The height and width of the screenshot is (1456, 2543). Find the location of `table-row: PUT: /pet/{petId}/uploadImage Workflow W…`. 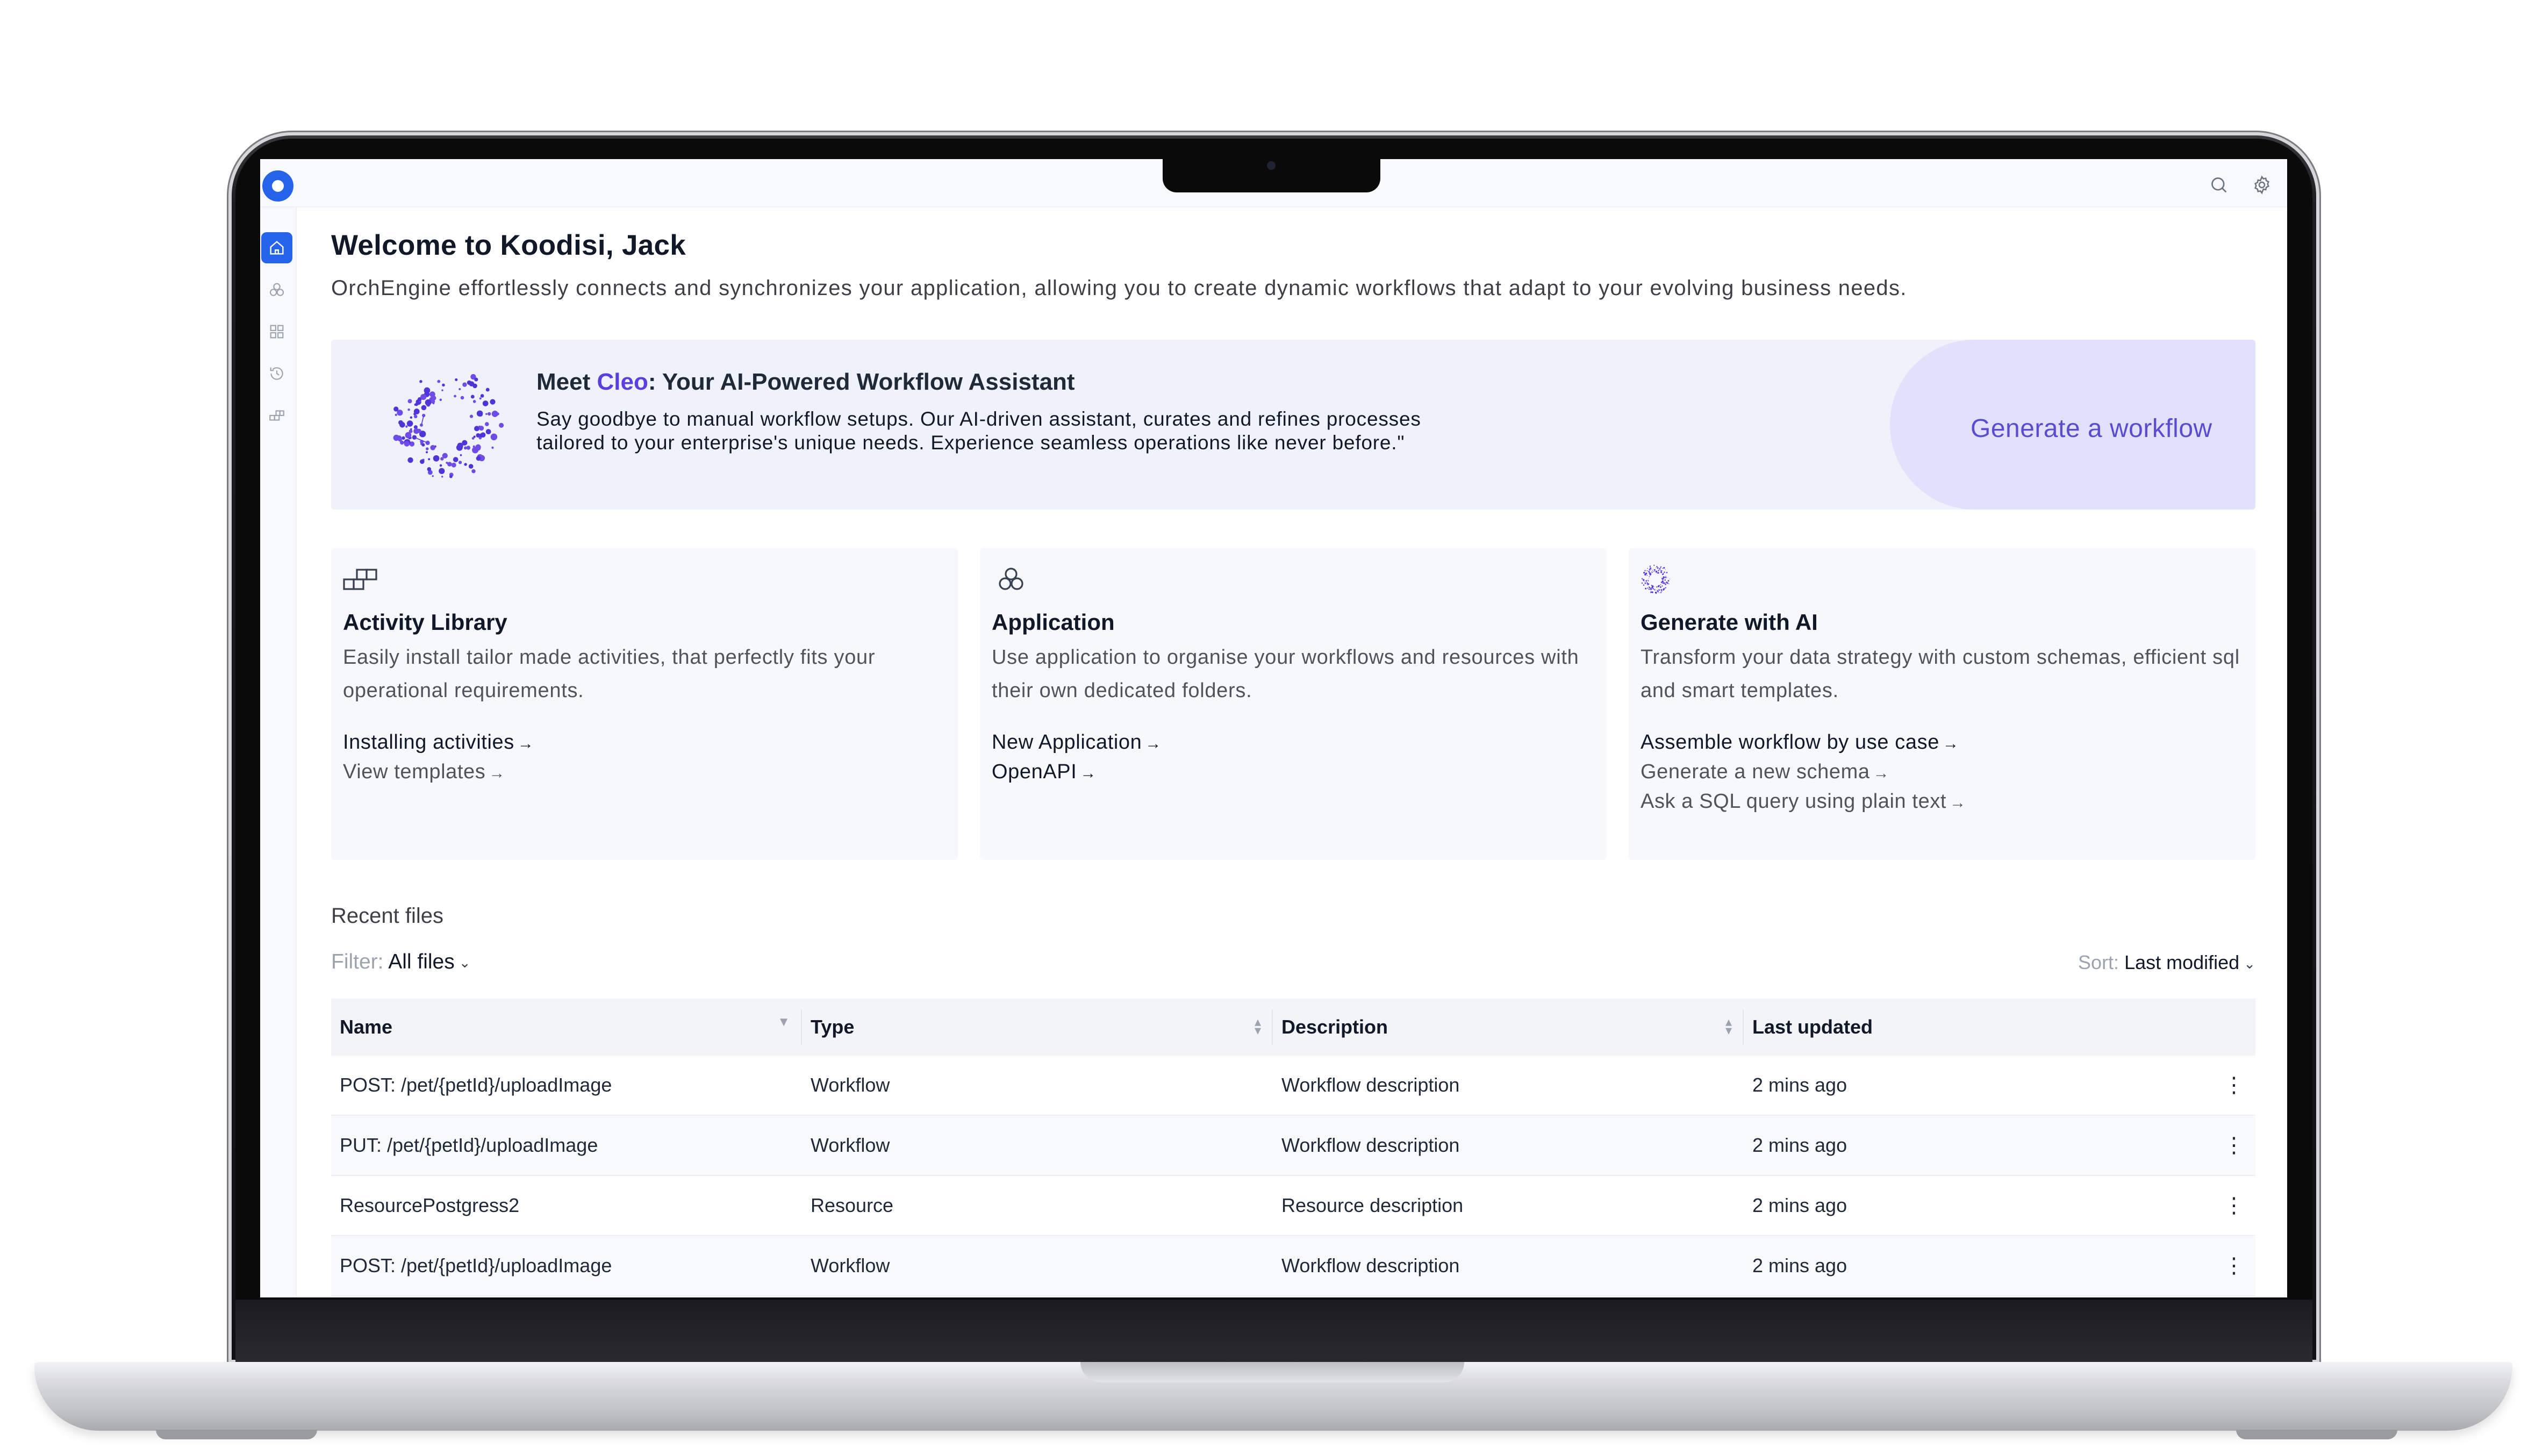

table-row: PUT: /pet/{petId}/uploadImage Workflow W… is located at coordinates (1293, 1145).